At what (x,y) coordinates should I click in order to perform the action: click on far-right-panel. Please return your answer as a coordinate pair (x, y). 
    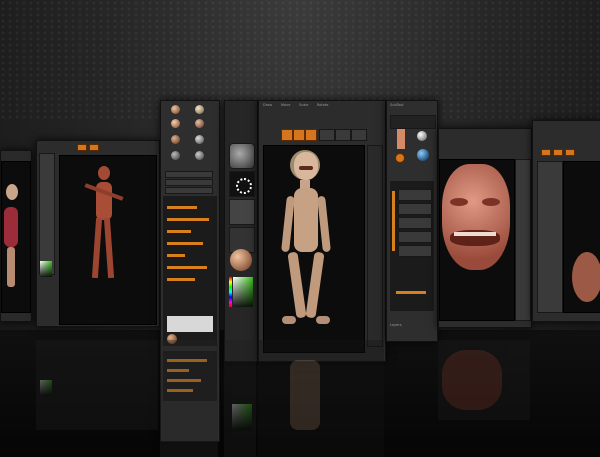
    Looking at the image, I should click on (566, 221).